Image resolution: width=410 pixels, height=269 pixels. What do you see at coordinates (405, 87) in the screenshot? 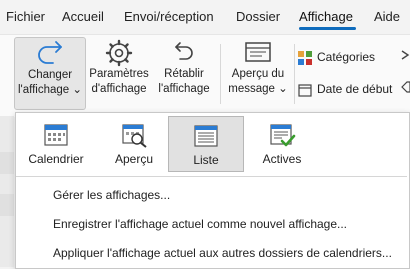
I see `tag-icon` at bounding box center [405, 87].